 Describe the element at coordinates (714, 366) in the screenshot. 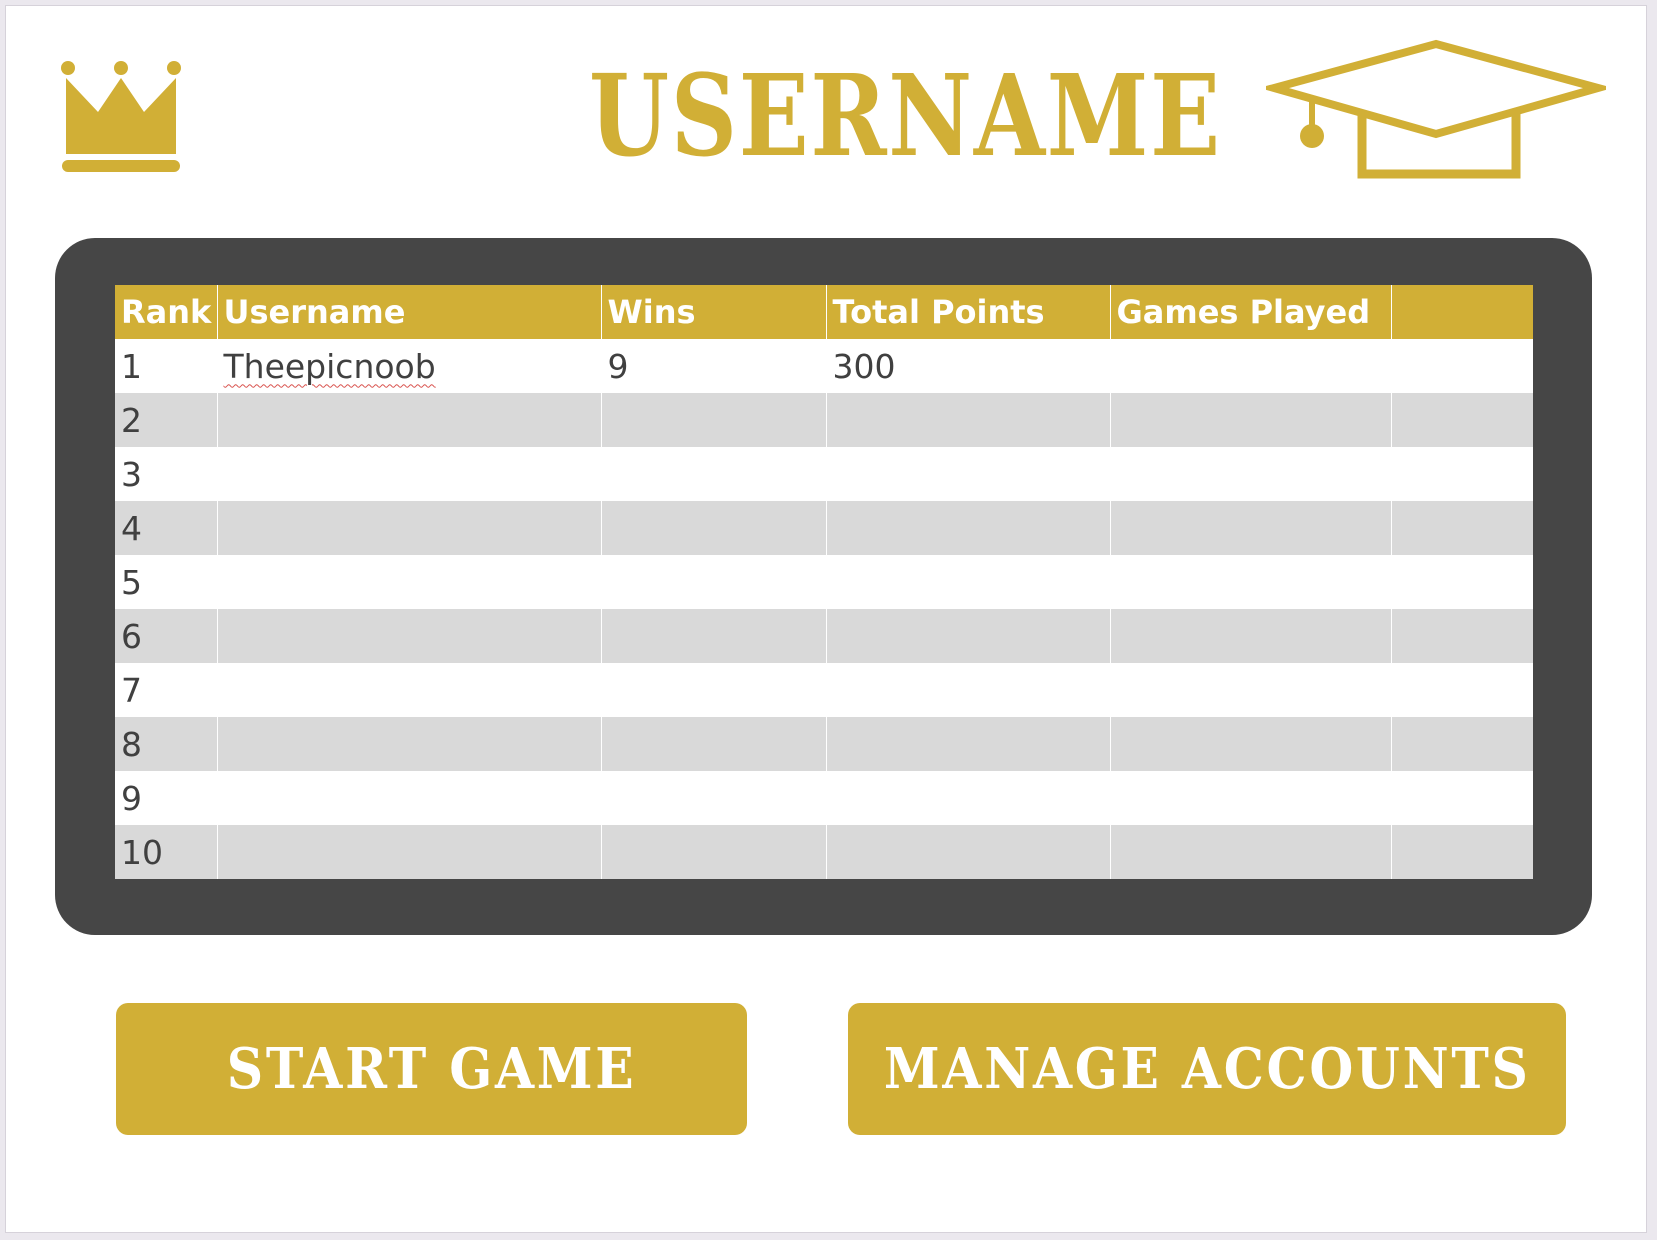

I see `wins-cell: 9` at that location.